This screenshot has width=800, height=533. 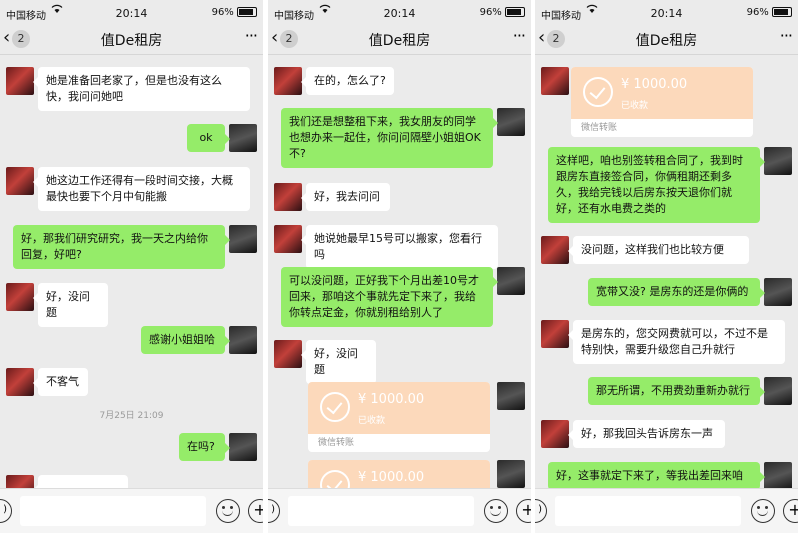 I want to click on transfer-card-body: ¥ 1000.00, so click(x=399, y=474).